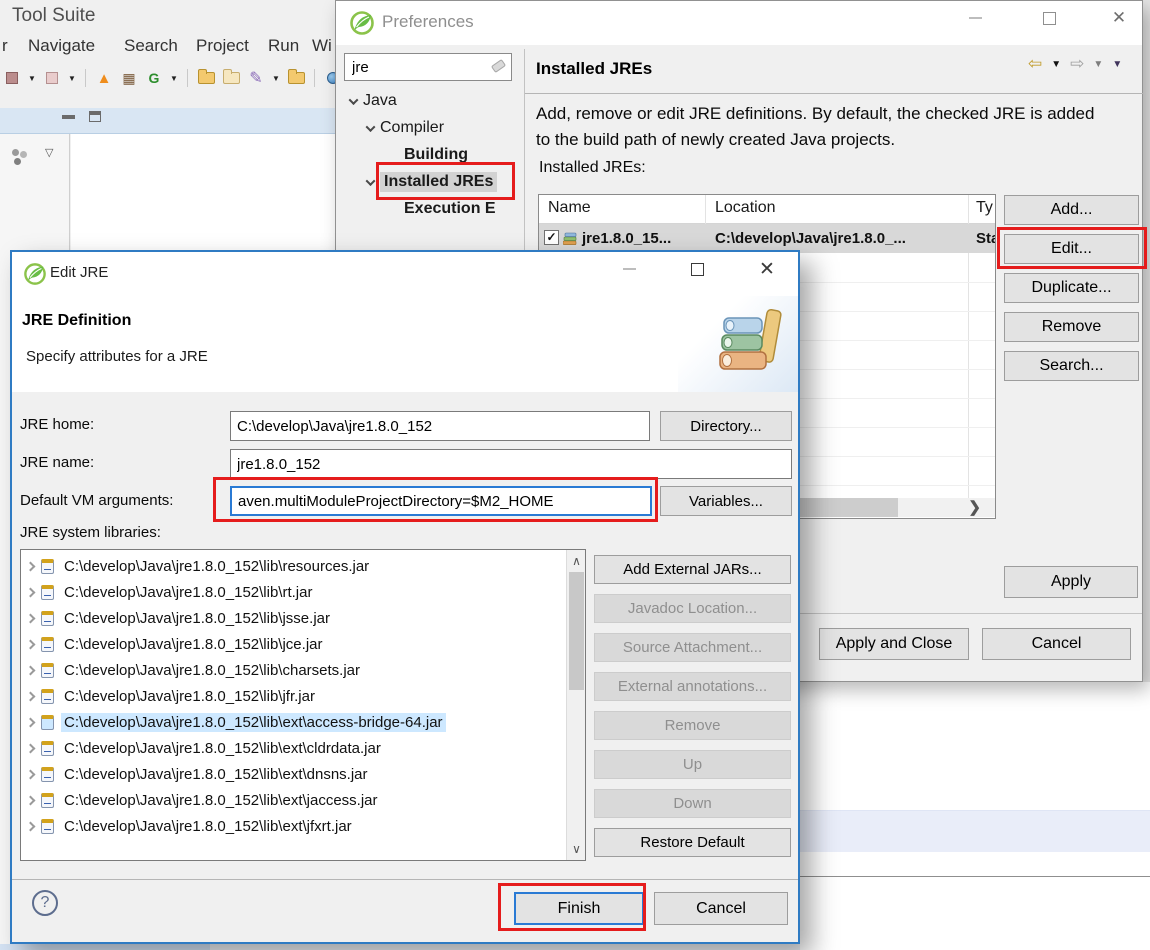 This screenshot has width=1150, height=950. What do you see at coordinates (1117, 64) in the screenshot?
I see `view-menu-dropdown-icon: ▼` at bounding box center [1117, 64].